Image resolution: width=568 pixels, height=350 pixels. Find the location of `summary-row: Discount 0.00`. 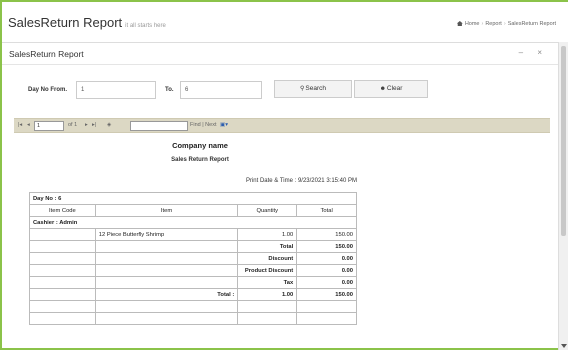

summary-row: Discount 0.00 is located at coordinates (193, 258).